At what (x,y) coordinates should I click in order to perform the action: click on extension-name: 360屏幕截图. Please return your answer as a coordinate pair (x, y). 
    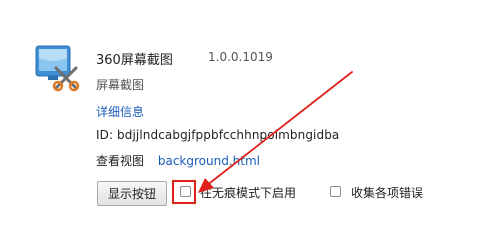
    Looking at the image, I should click on (134, 60).